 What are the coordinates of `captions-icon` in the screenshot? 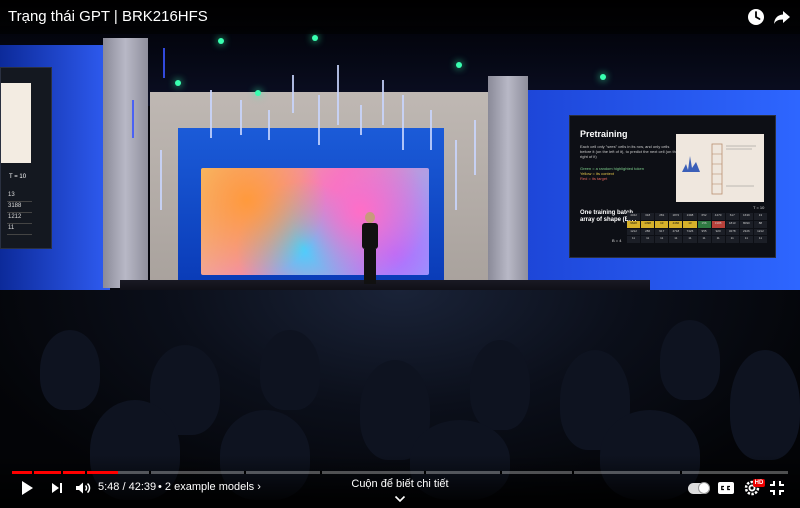 It's located at (726, 488).